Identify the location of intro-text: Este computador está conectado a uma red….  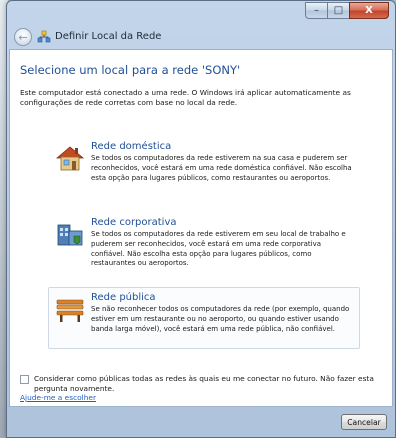
(185, 97).